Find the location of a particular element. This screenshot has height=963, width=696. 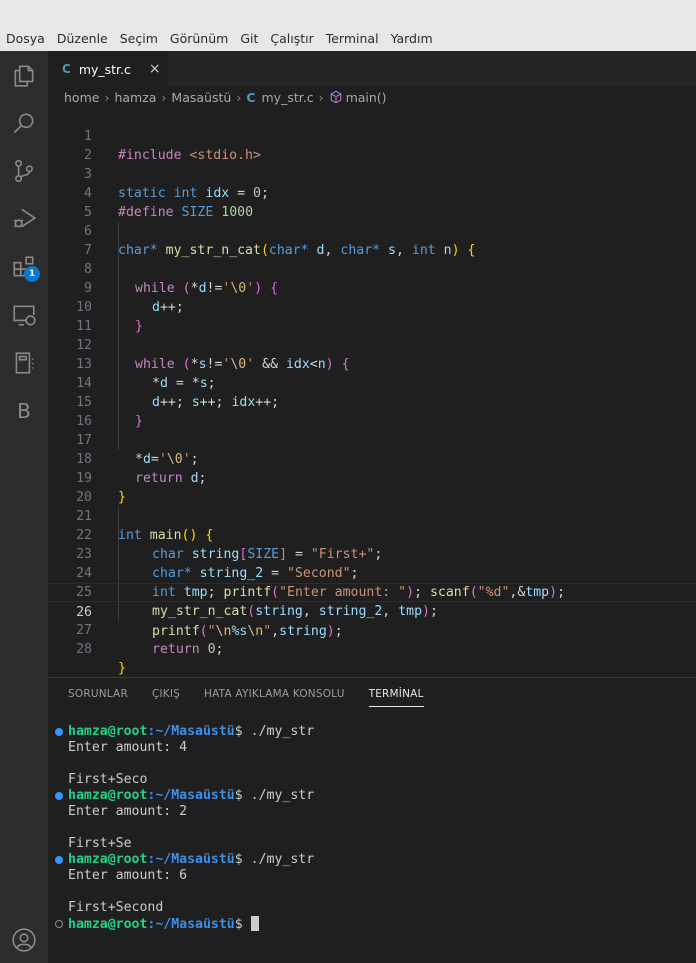

code-line: 13 *d = *s; is located at coordinates (146, 374).